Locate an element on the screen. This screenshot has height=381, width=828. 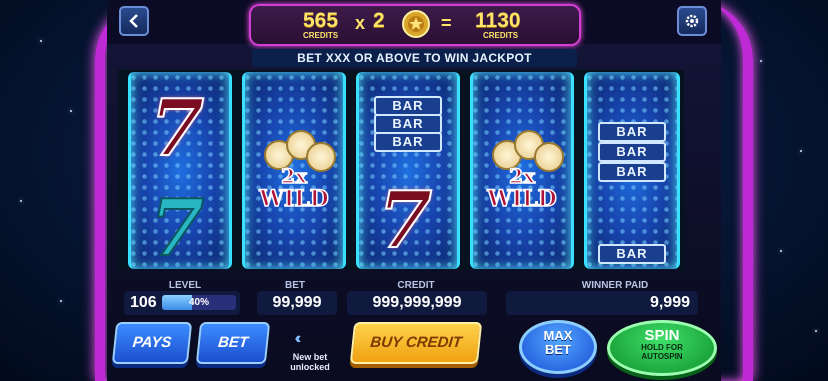
multiply-symbol: x is located at coordinates (360, 23).